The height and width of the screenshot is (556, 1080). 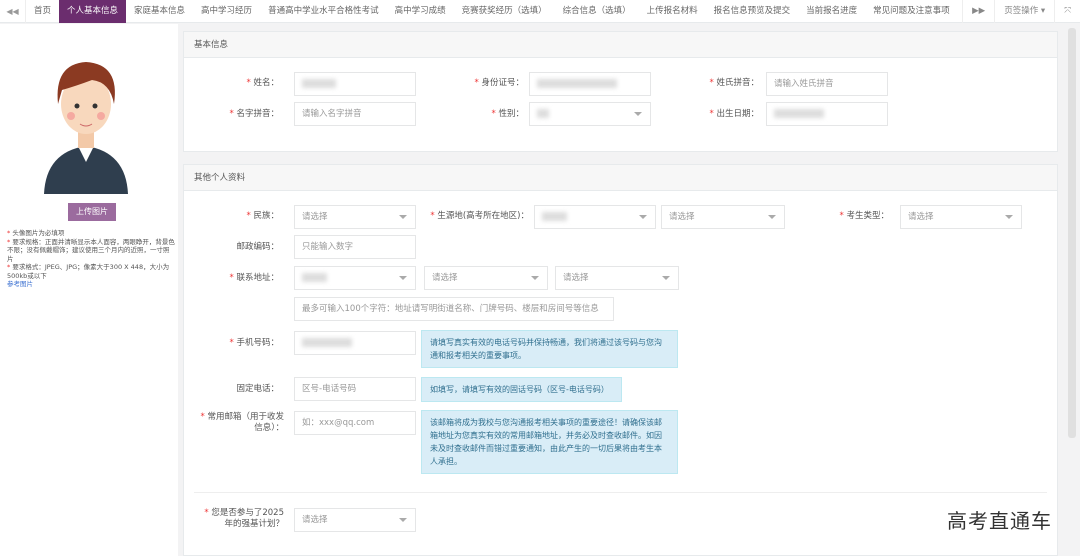 I want to click on postal-code-input: 只能输入数字, so click(x=355, y=247).